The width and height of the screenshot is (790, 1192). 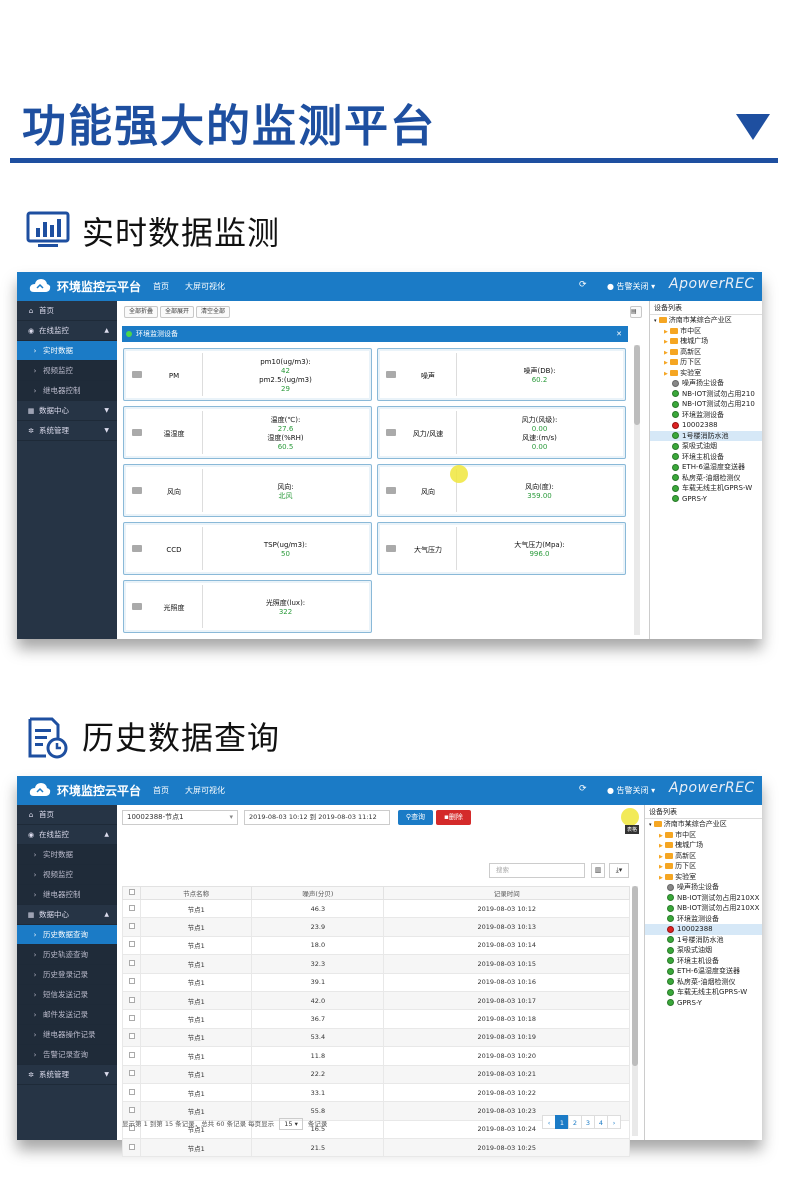 What do you see at coordinates (619, 870) in the screenshot?
I see `export-dropdown-icon: ⤓▾` at bounding box center [619, 870].